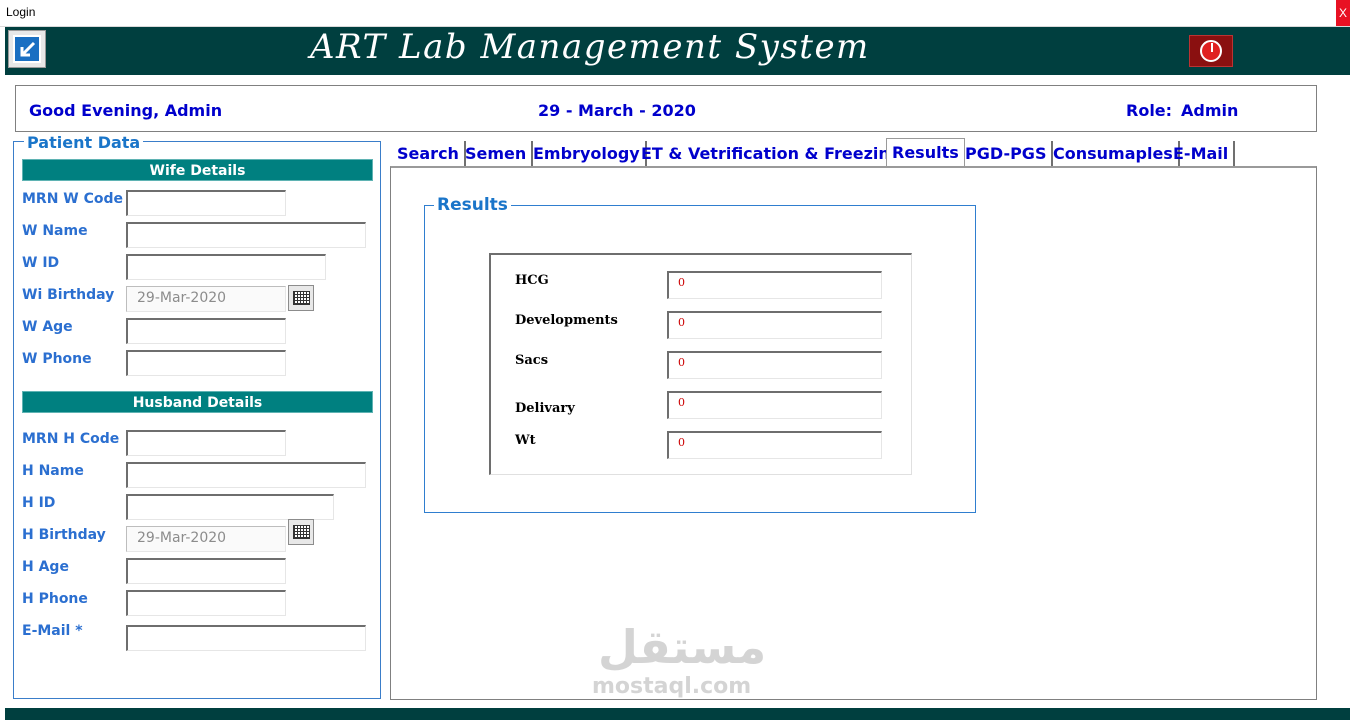 The image size is (1350, 720). I want to click on title-bar: Login X, so click(675, 13).